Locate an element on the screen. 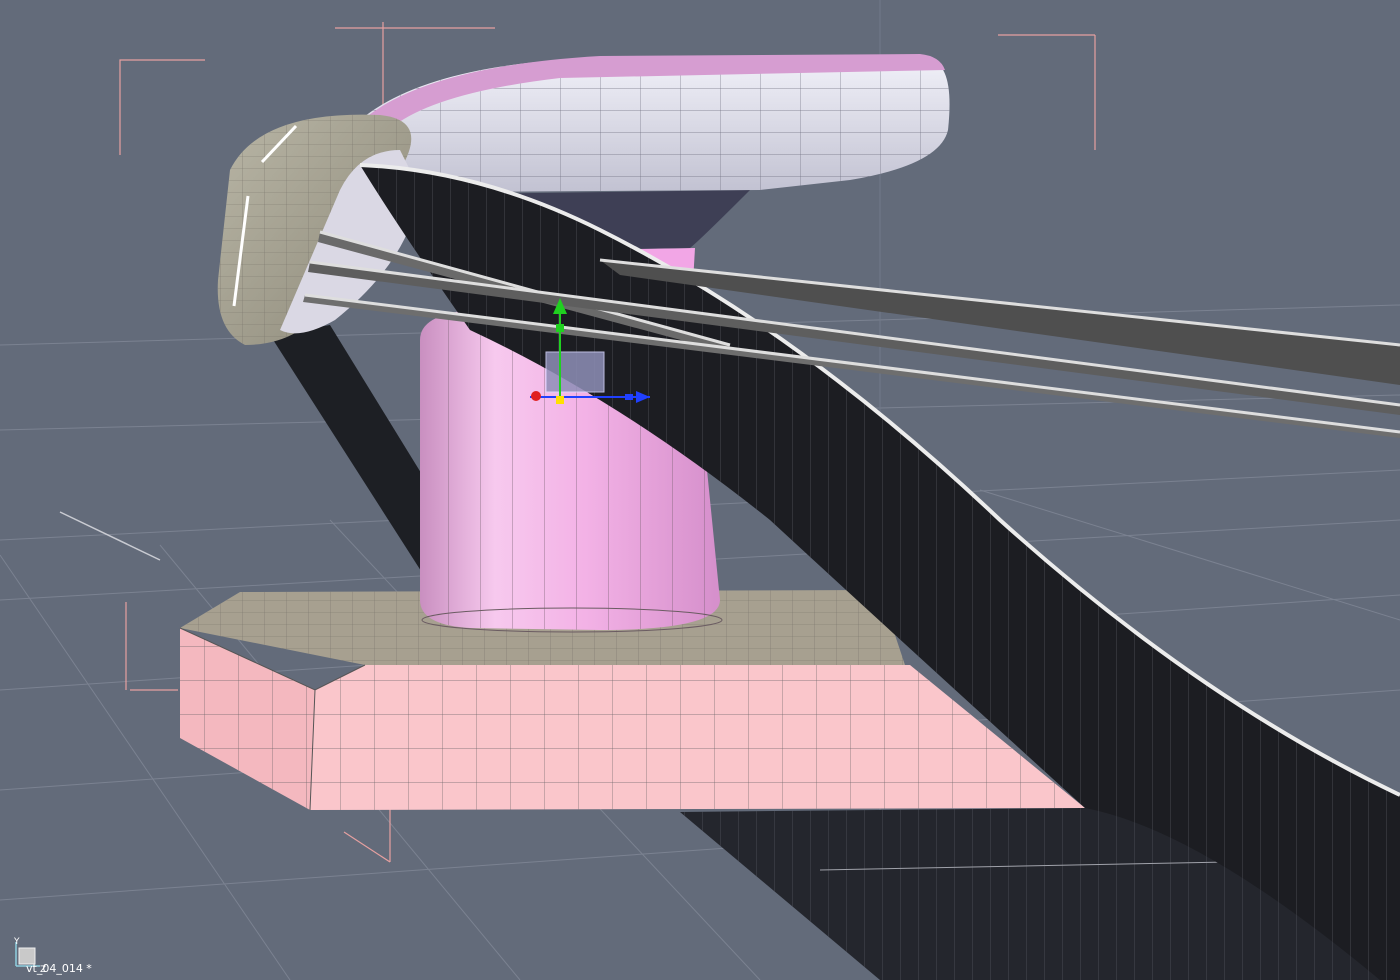 This screenshot has width=1400, height=980. gizmo-center-handle is located at coordinates (560, 400).